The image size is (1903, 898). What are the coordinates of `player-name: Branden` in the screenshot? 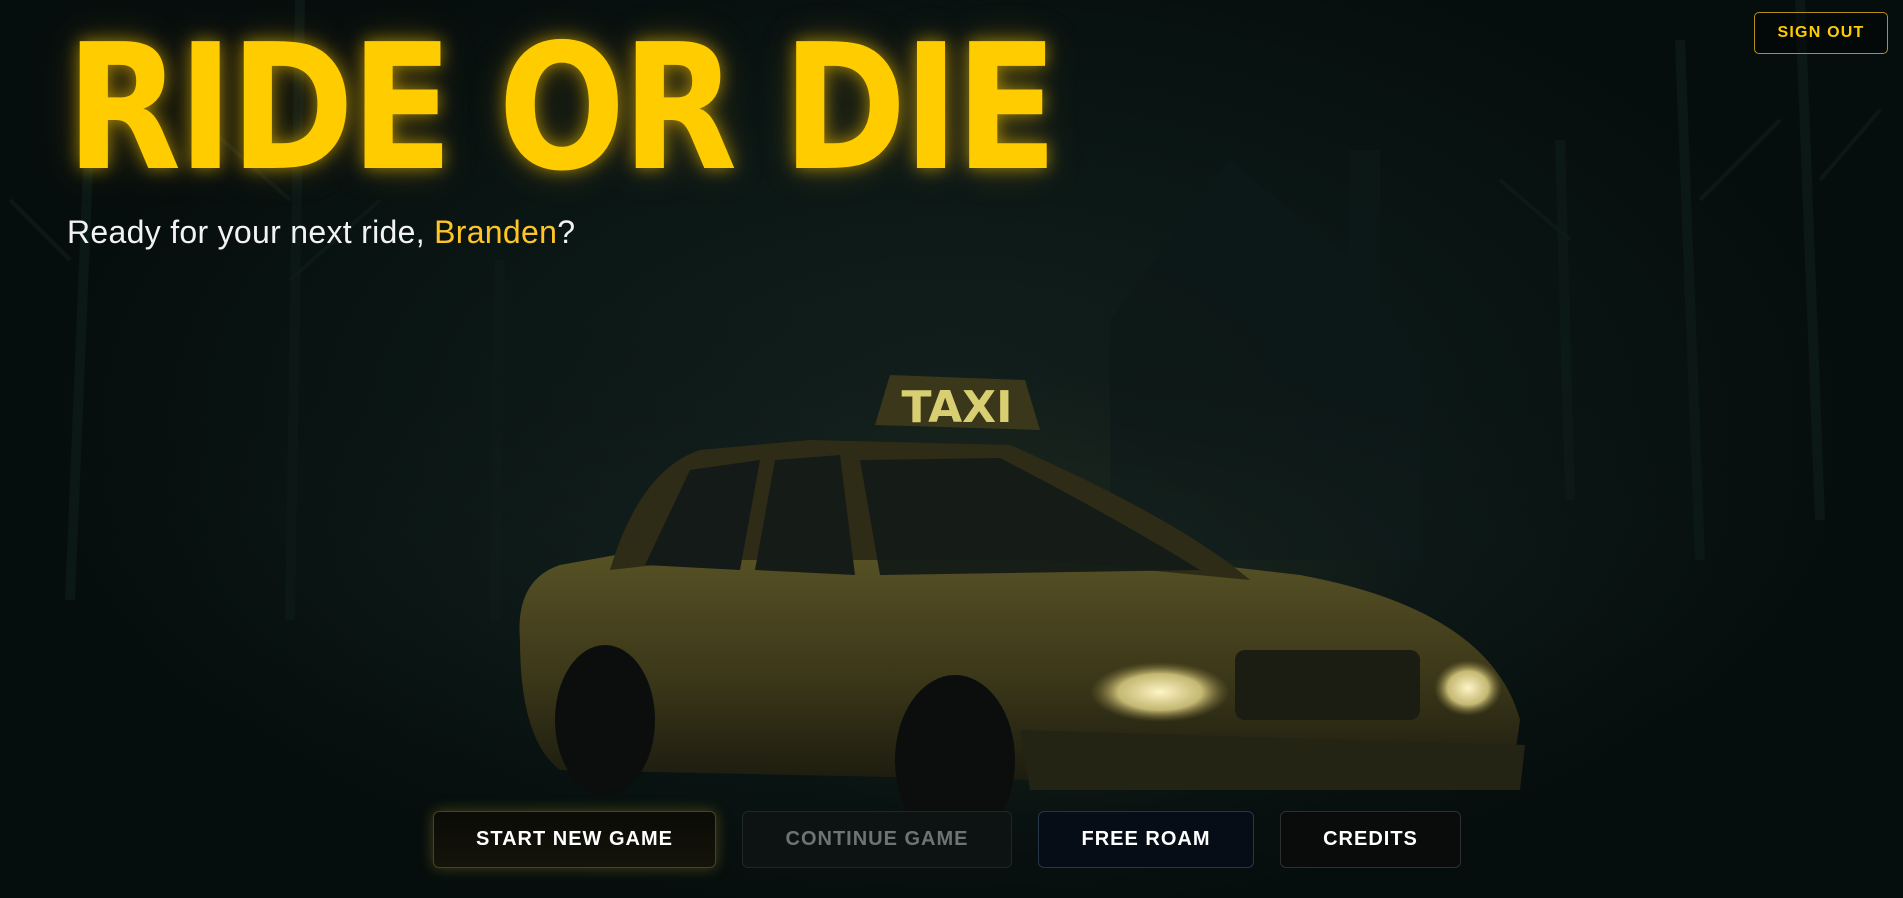 It's located at (496, 232).